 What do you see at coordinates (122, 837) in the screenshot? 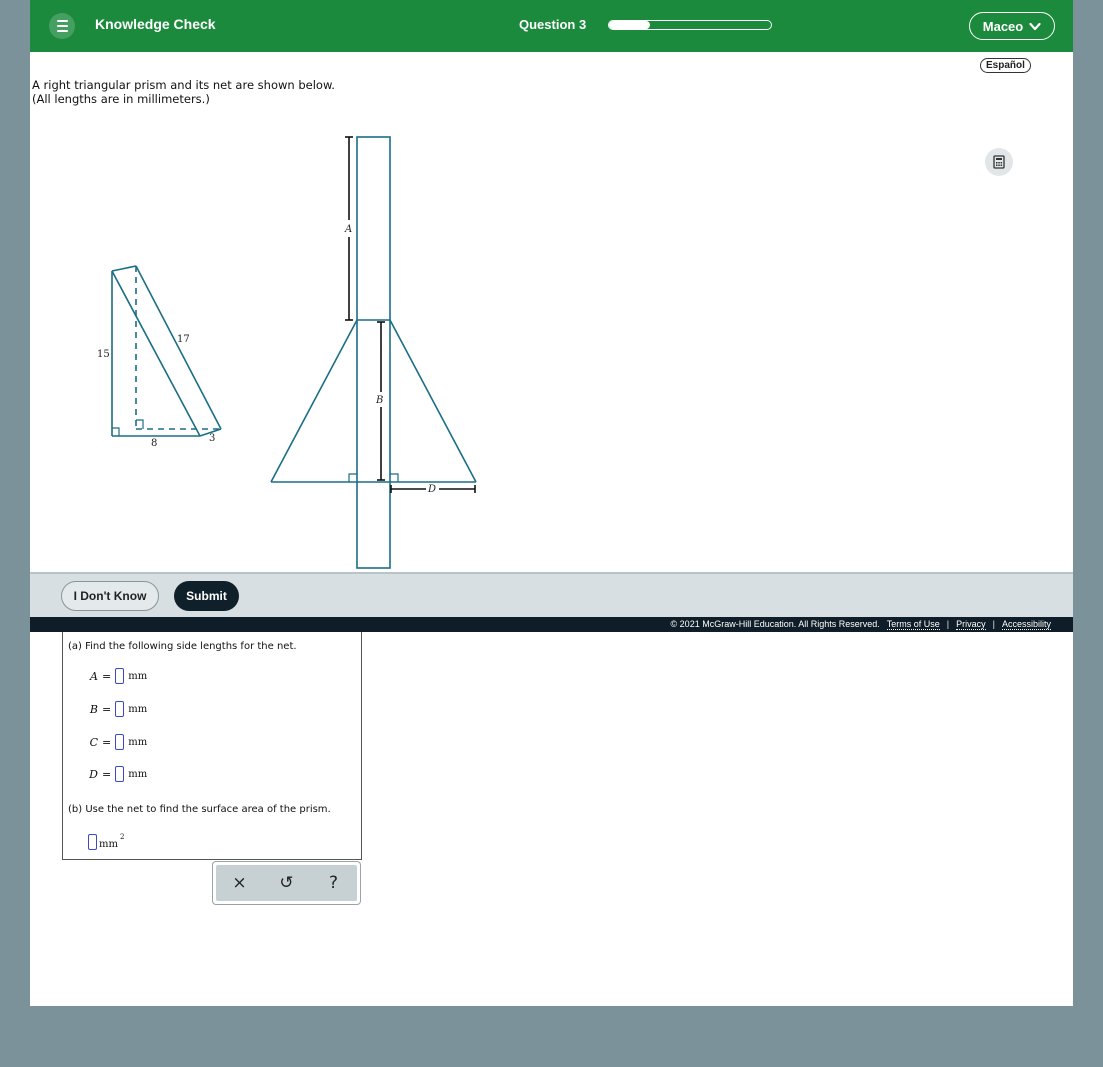
I see `surface-area-exponent: 2` at bounding box center [122, 837].